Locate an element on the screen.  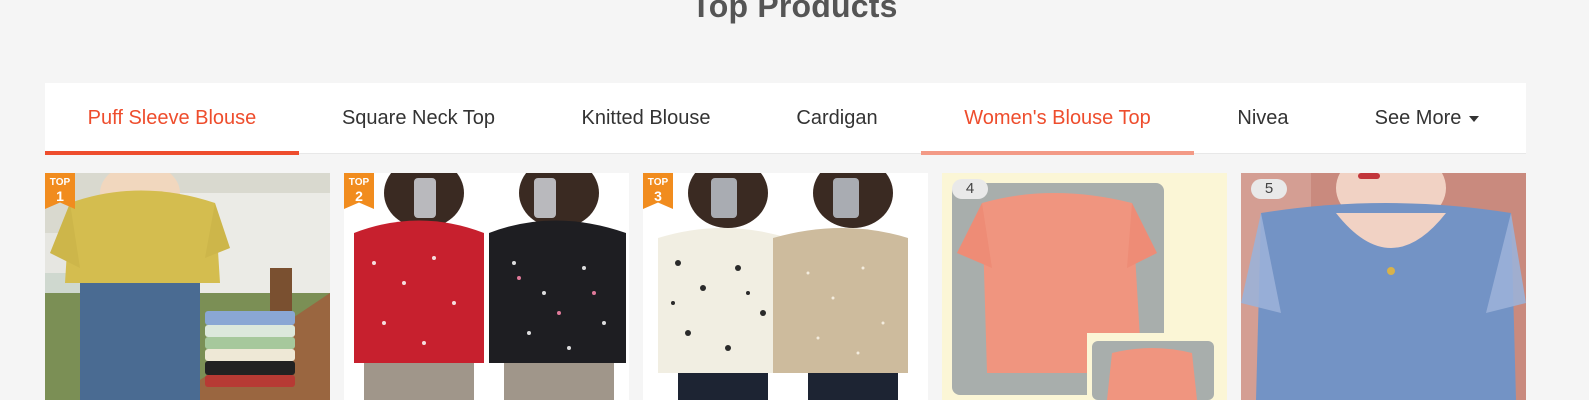
tab-nivea: Nivea is located at coordinates (1263, 118).